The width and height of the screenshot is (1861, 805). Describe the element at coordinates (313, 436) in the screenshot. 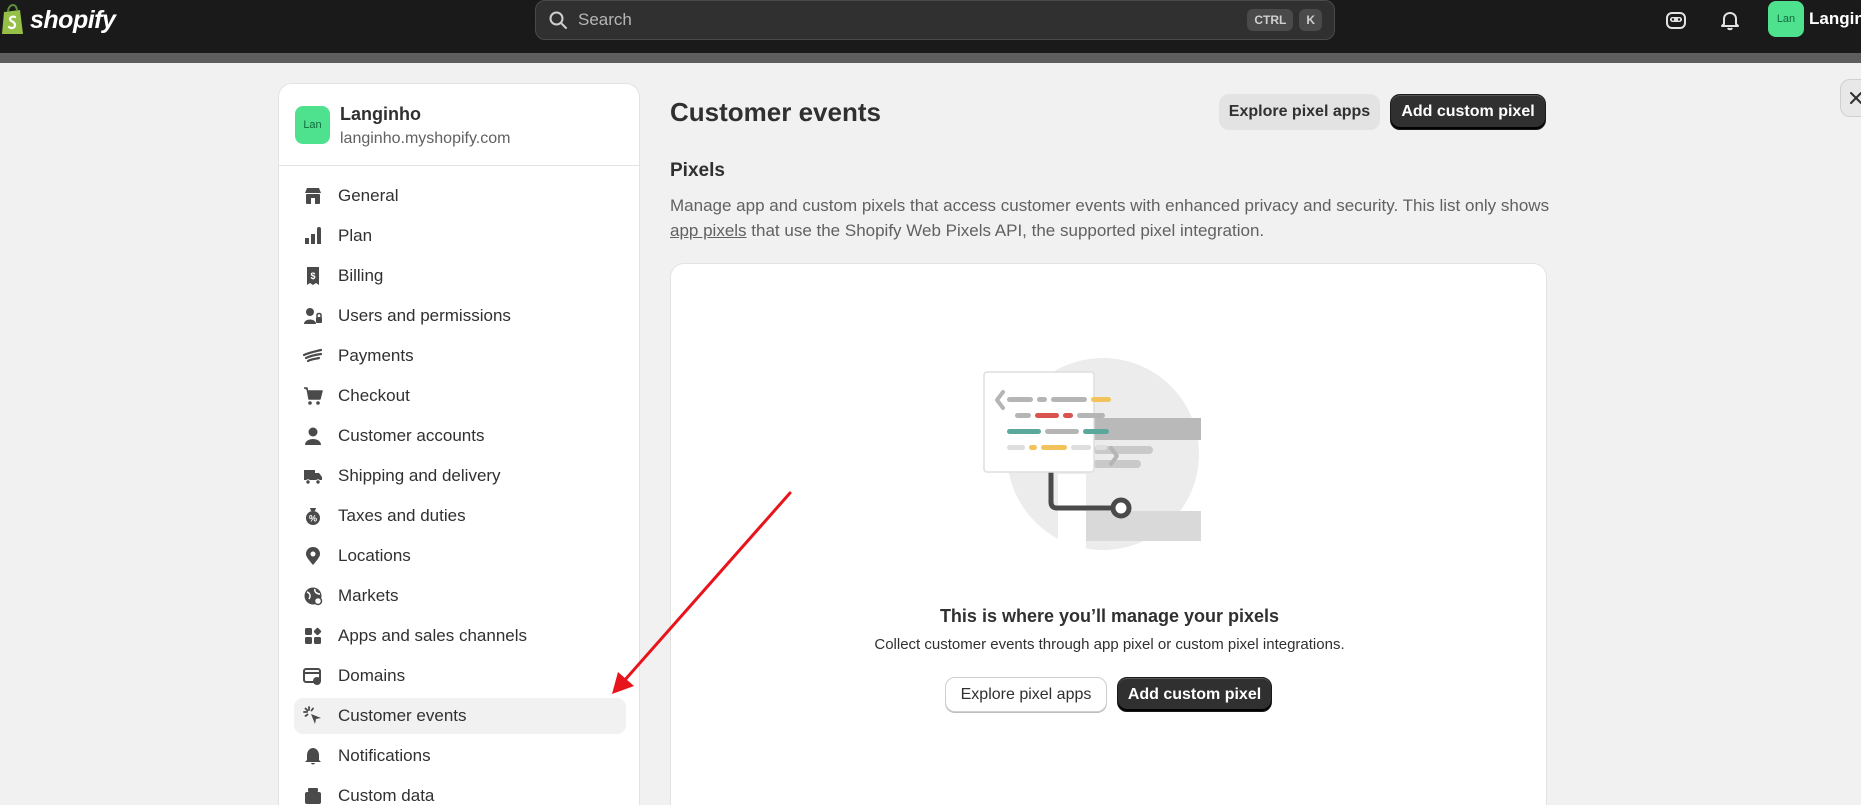

I see `person-icon` at that location.